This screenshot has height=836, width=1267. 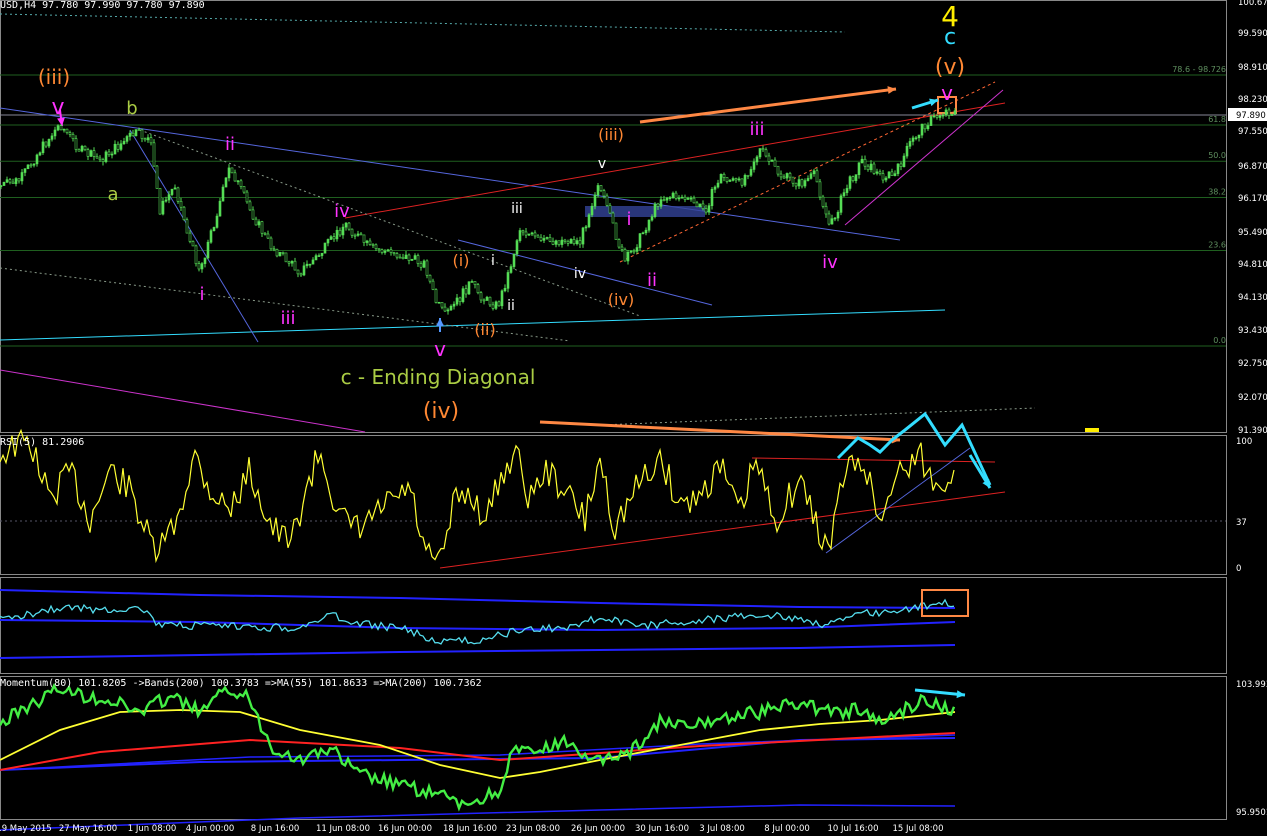 I want to click on x-tick-label: 30 Jun 16:00, so click(x=662, y=829).